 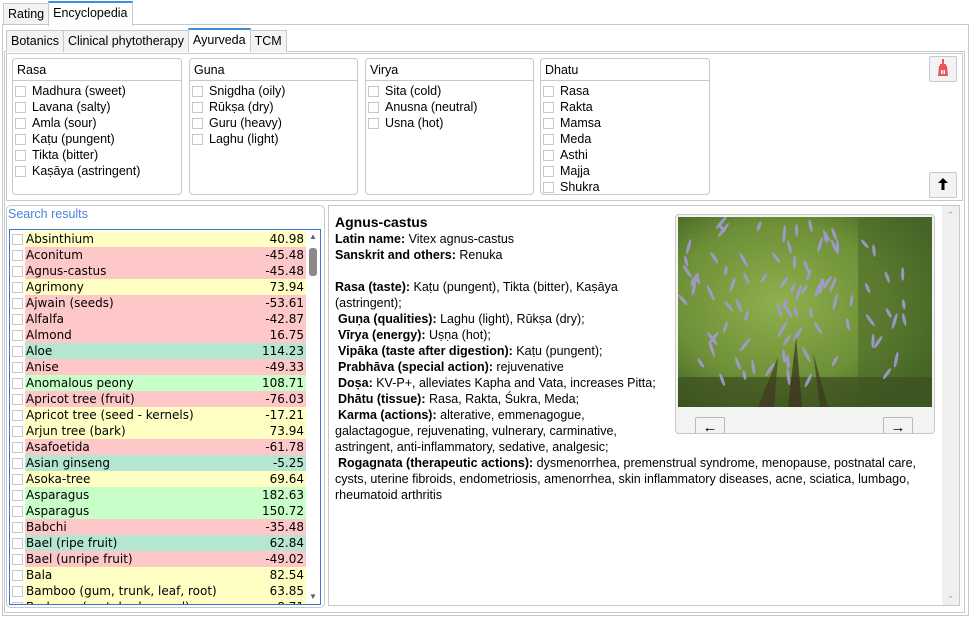 What do you see at coordinates (97, 155) in the screenshot?
I see `filter-option: Tikta (bitter)` at bounding box center [97, 155].